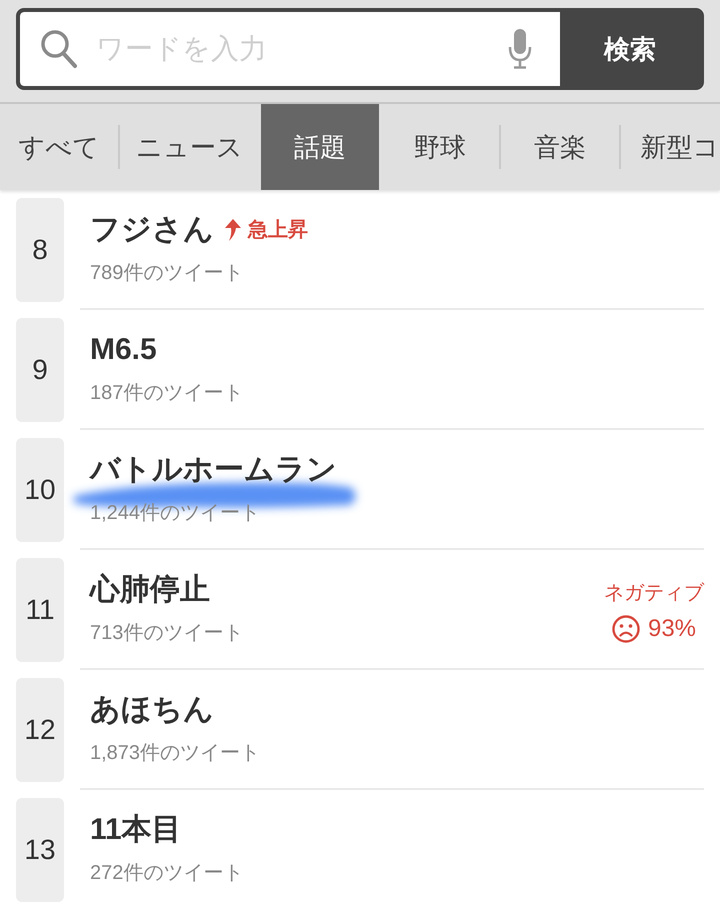 The height and width of the screenshot is (905, 720). What do you see at coordinates (123, 350) in the screenshot?
I see `trend-title: M6.5` at bounding box center [123, 350].